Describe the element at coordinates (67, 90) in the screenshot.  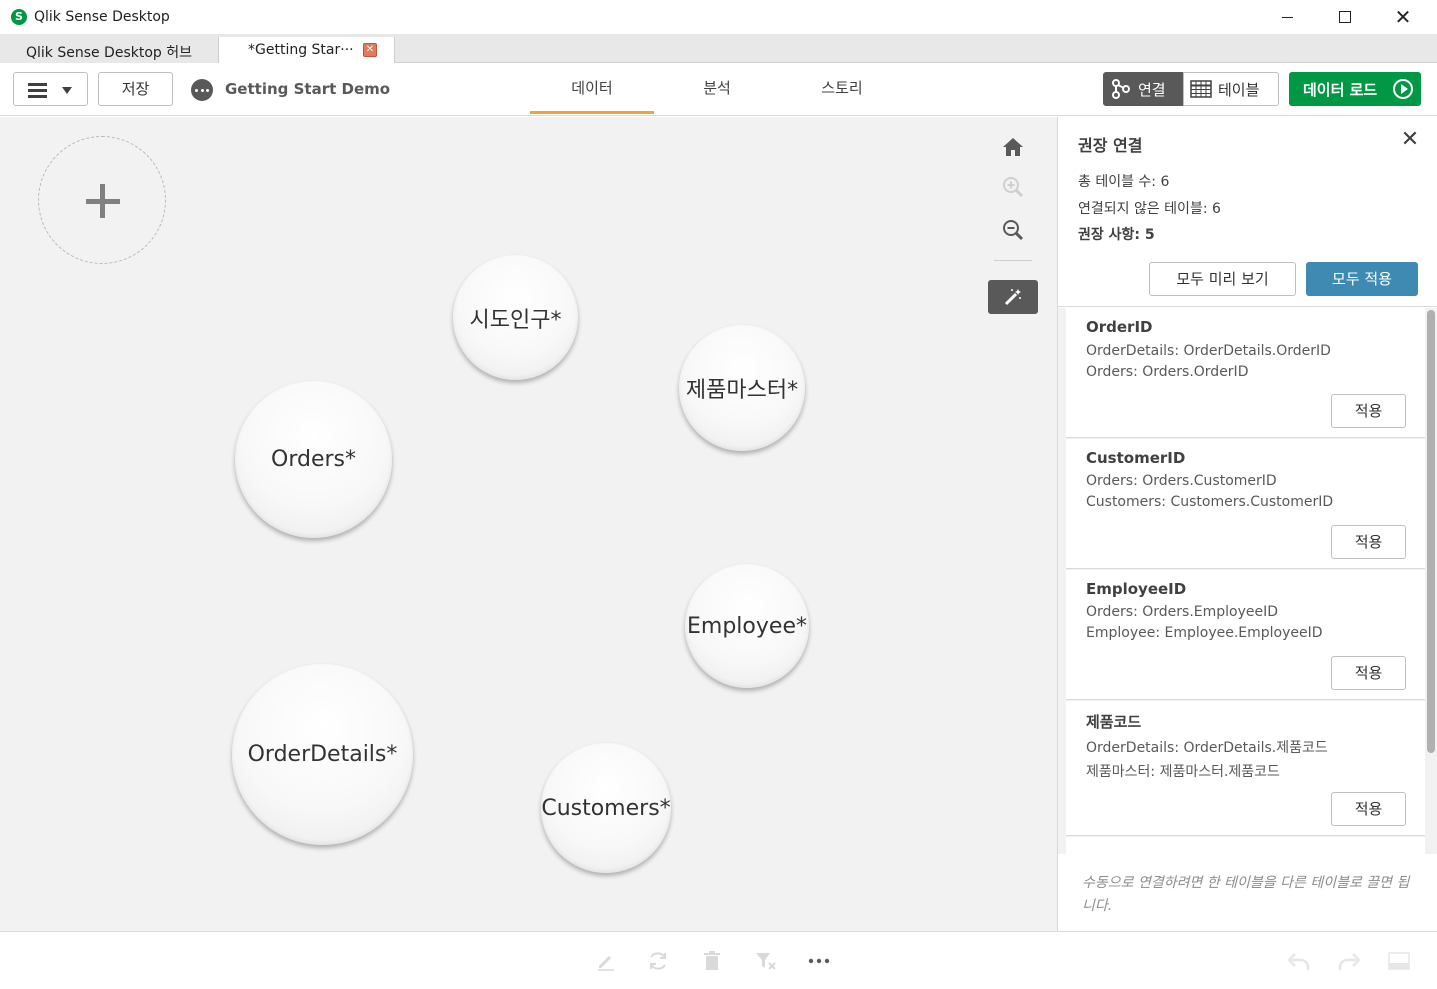
I see `caret-down-icon` at that location.